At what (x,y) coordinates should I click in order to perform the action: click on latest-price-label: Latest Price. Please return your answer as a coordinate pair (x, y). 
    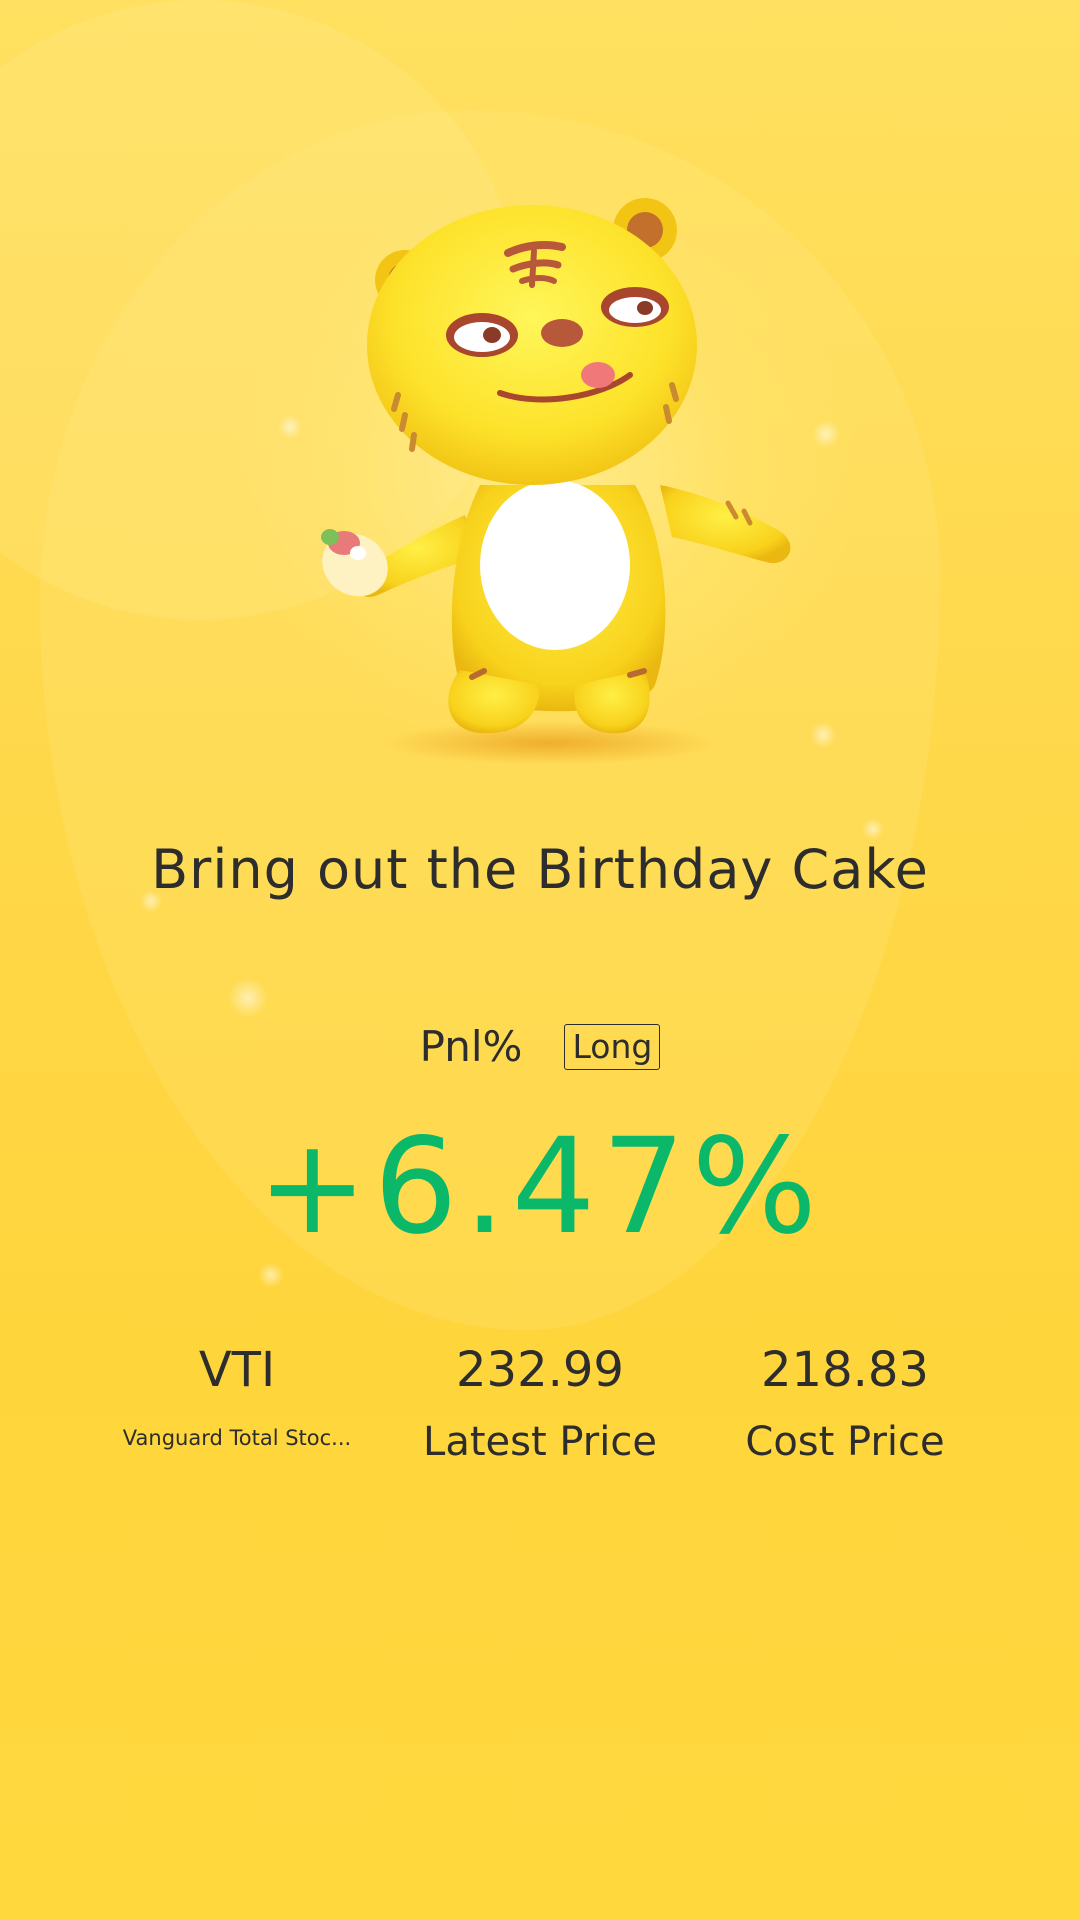
    Looking at the image, I should click on (540, 1442).